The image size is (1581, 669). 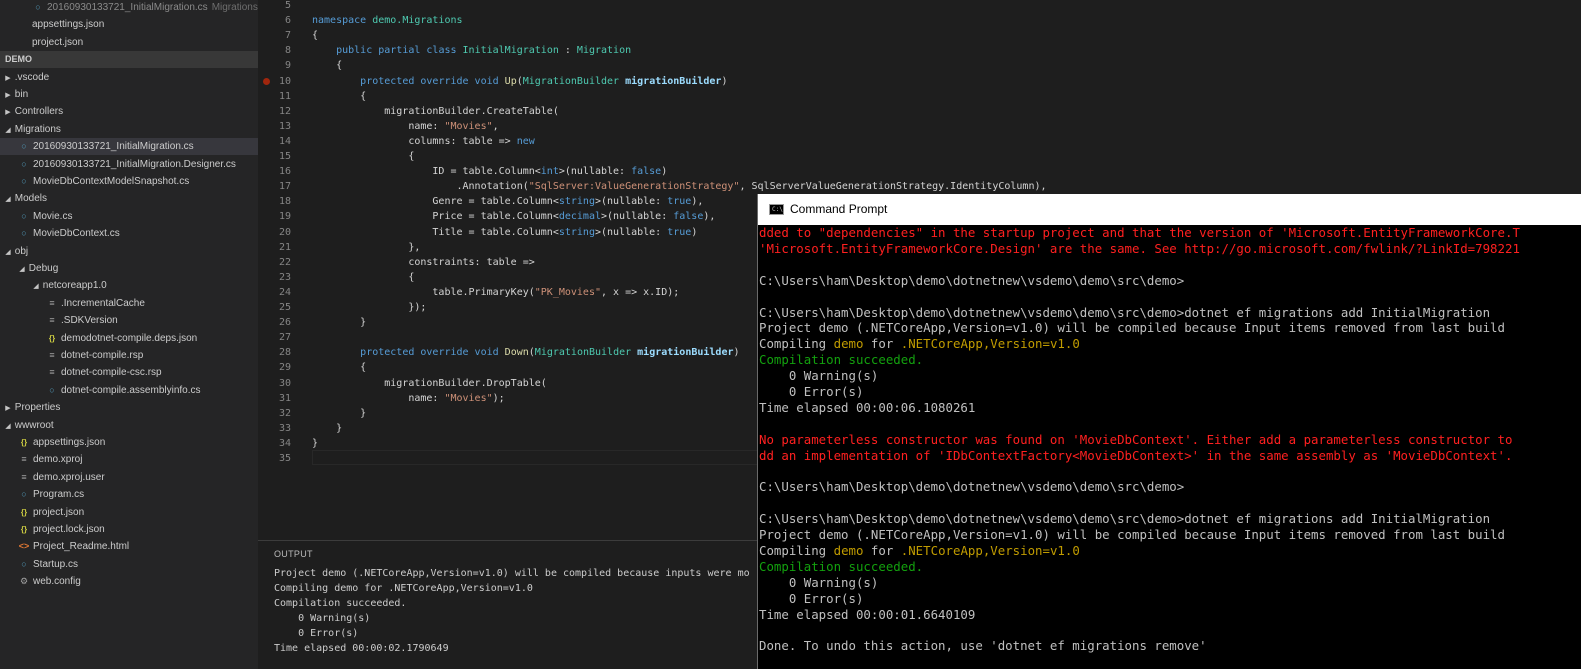 I want to click on tree-item-file: {} project.lock.json, so click(x=129, y=529).